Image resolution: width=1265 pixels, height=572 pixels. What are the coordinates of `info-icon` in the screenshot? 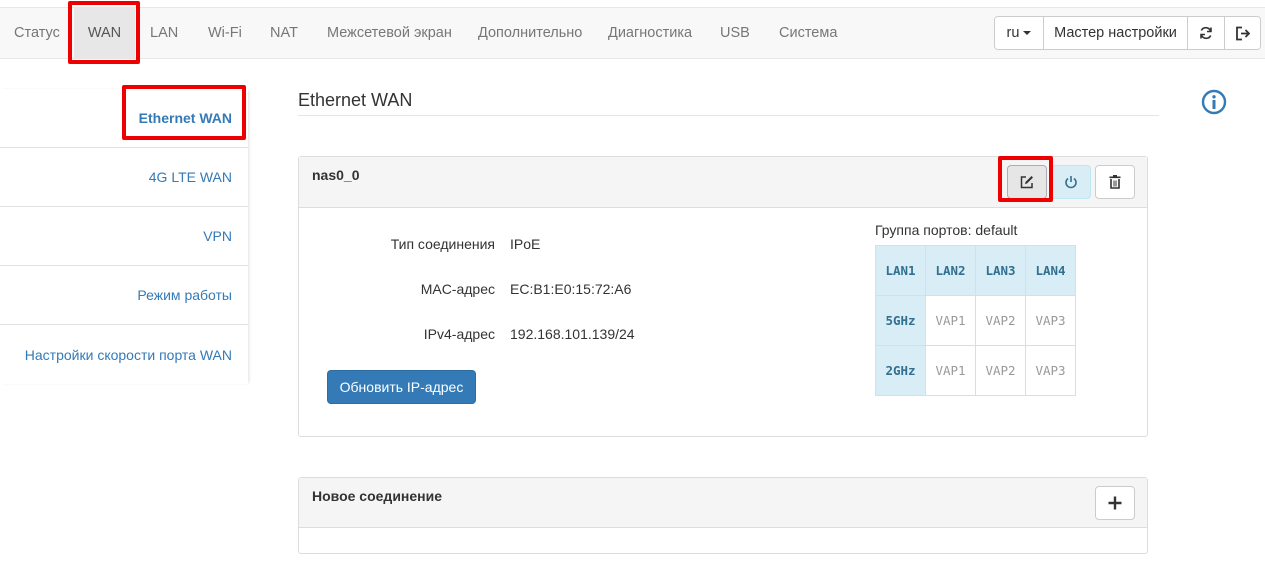 It's located at (1214, 102).